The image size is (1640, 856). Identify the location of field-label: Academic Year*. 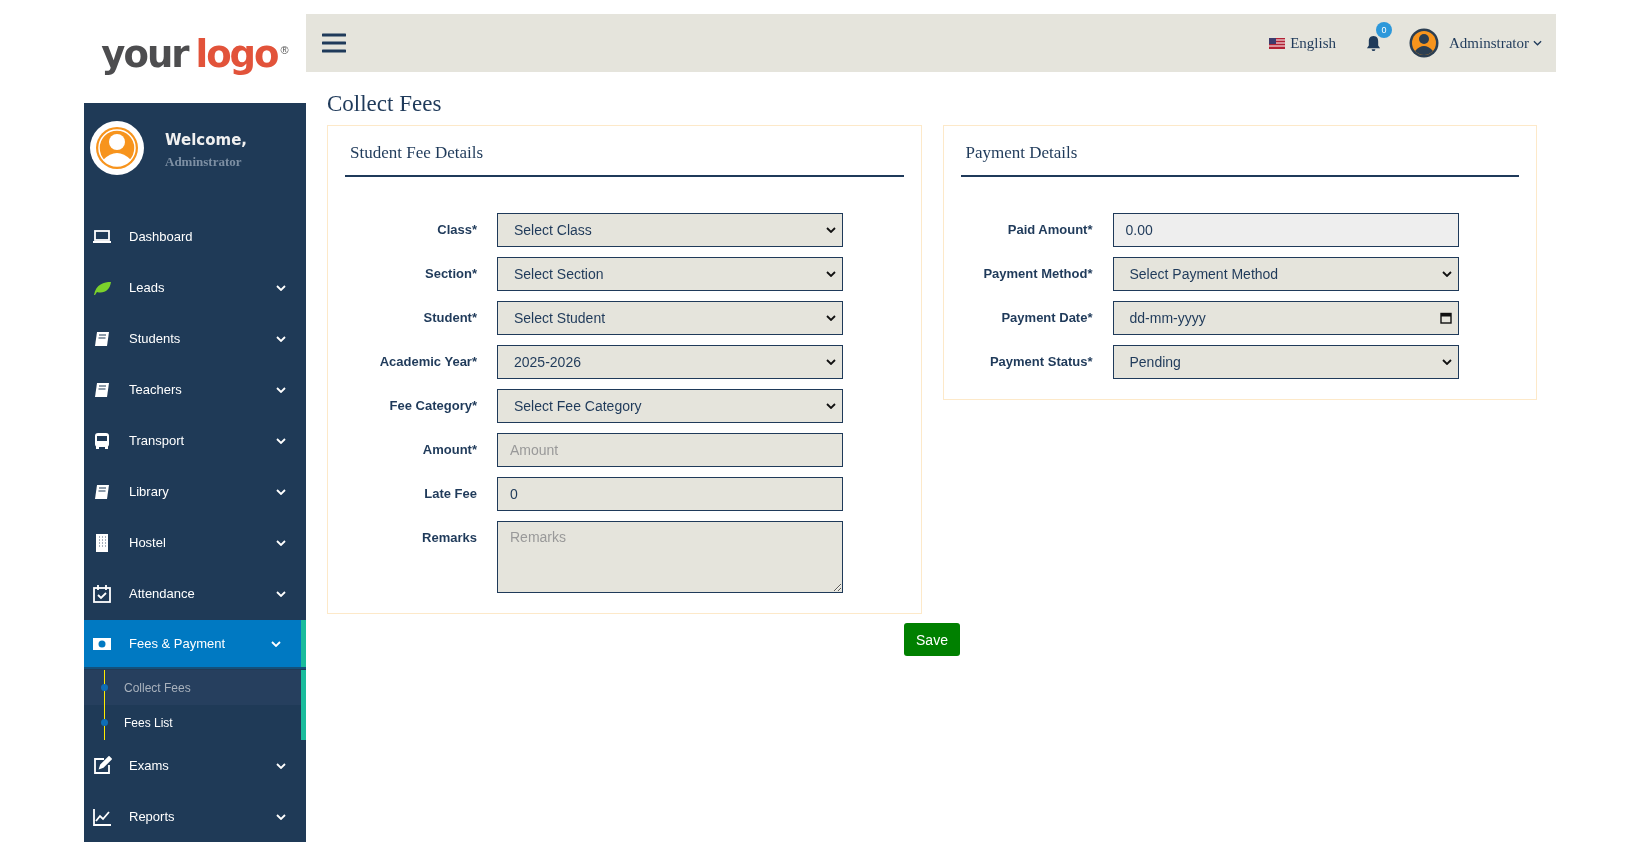
(427, 361).